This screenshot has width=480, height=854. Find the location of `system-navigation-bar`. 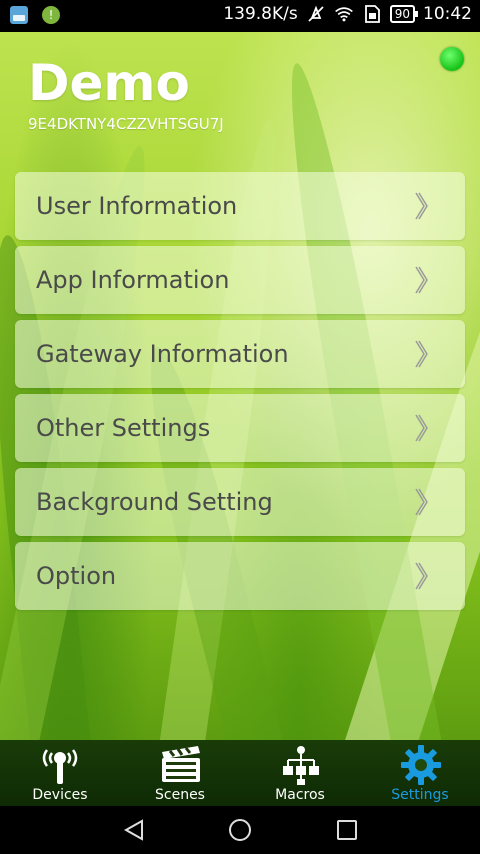

system-navigation-bar is located at coordinates (240, 830).